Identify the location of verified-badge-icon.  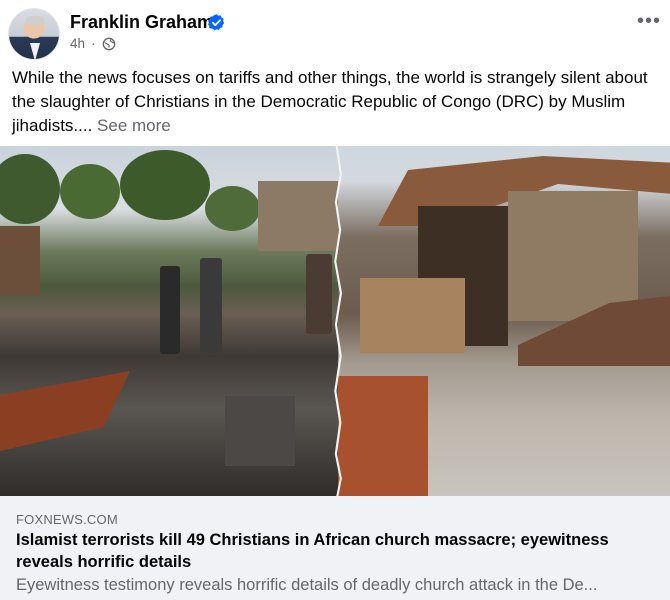
(216, 22).